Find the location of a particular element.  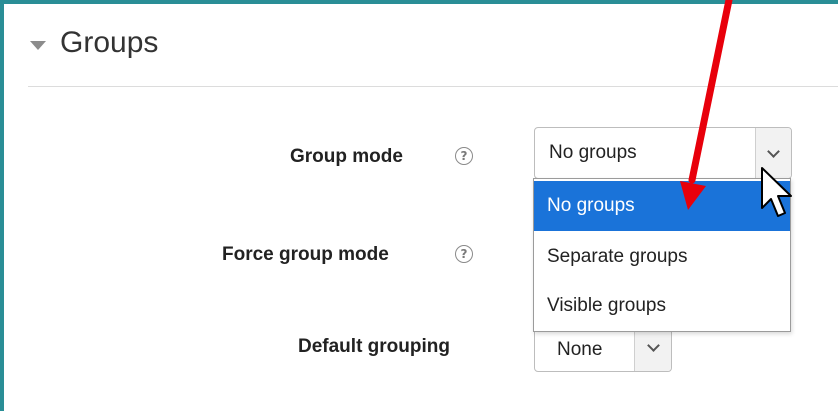

force-group-mode-label: Force group mode is located at coordinates (305, 254).